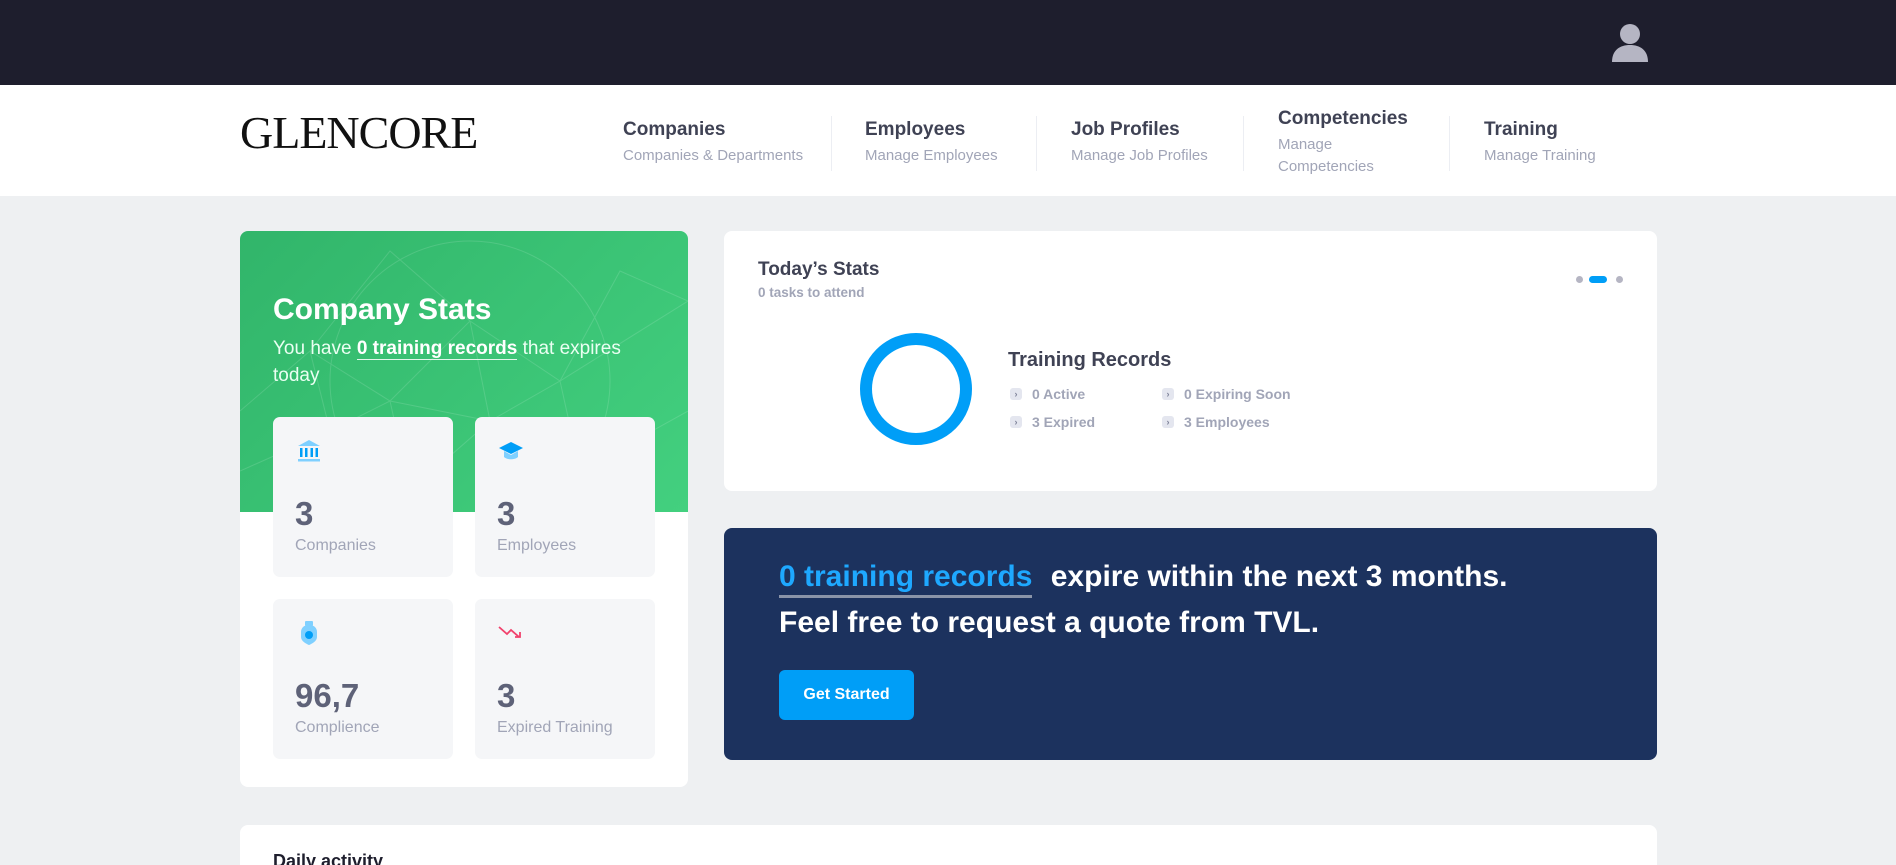  Describe the element at coordinates (1227, 422) in the screenshot. I see `stat-employees-label: 3 Employees` at that location.